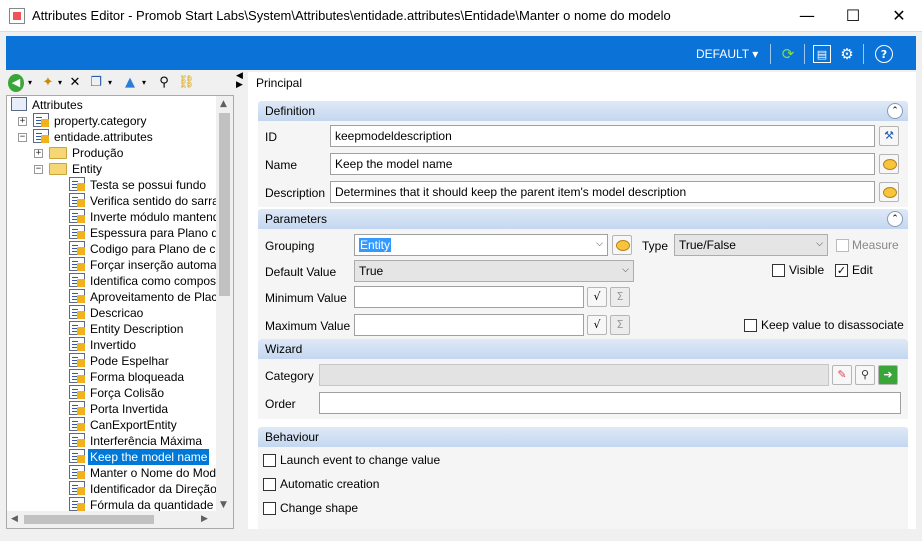  I want to click on tree-item: Força Colisão, so click(117, 393).